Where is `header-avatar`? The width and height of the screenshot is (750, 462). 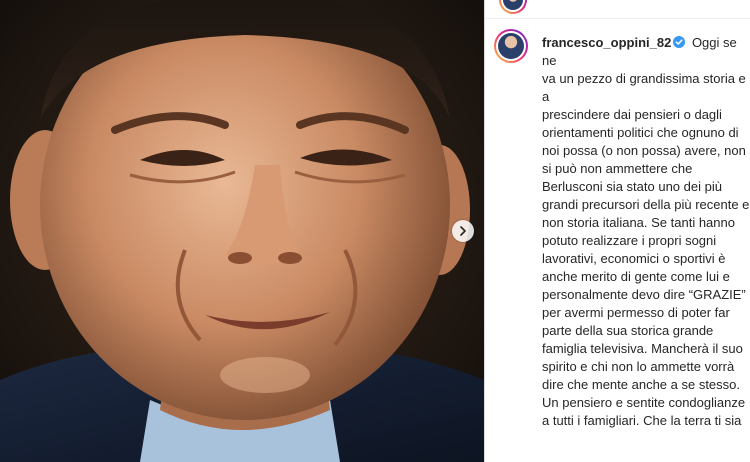 header-avatar is located at coordinates (513, 7).